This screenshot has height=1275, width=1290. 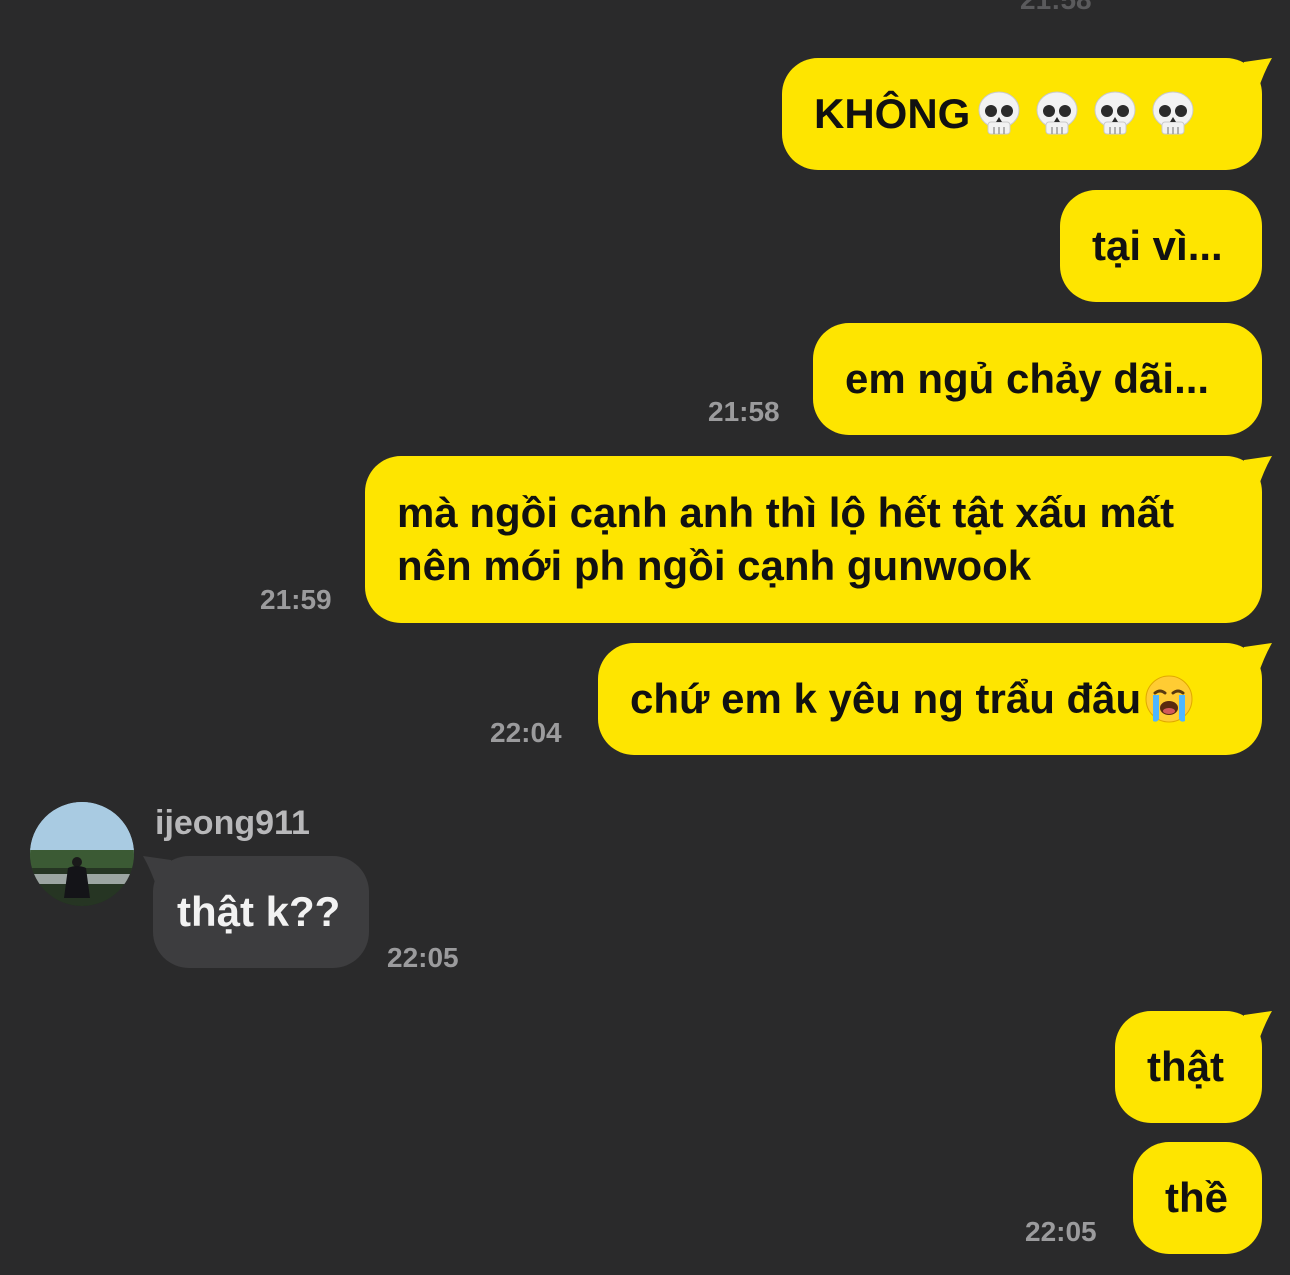 I want to click on message-text: thề, so click(x=1196, y=1197).